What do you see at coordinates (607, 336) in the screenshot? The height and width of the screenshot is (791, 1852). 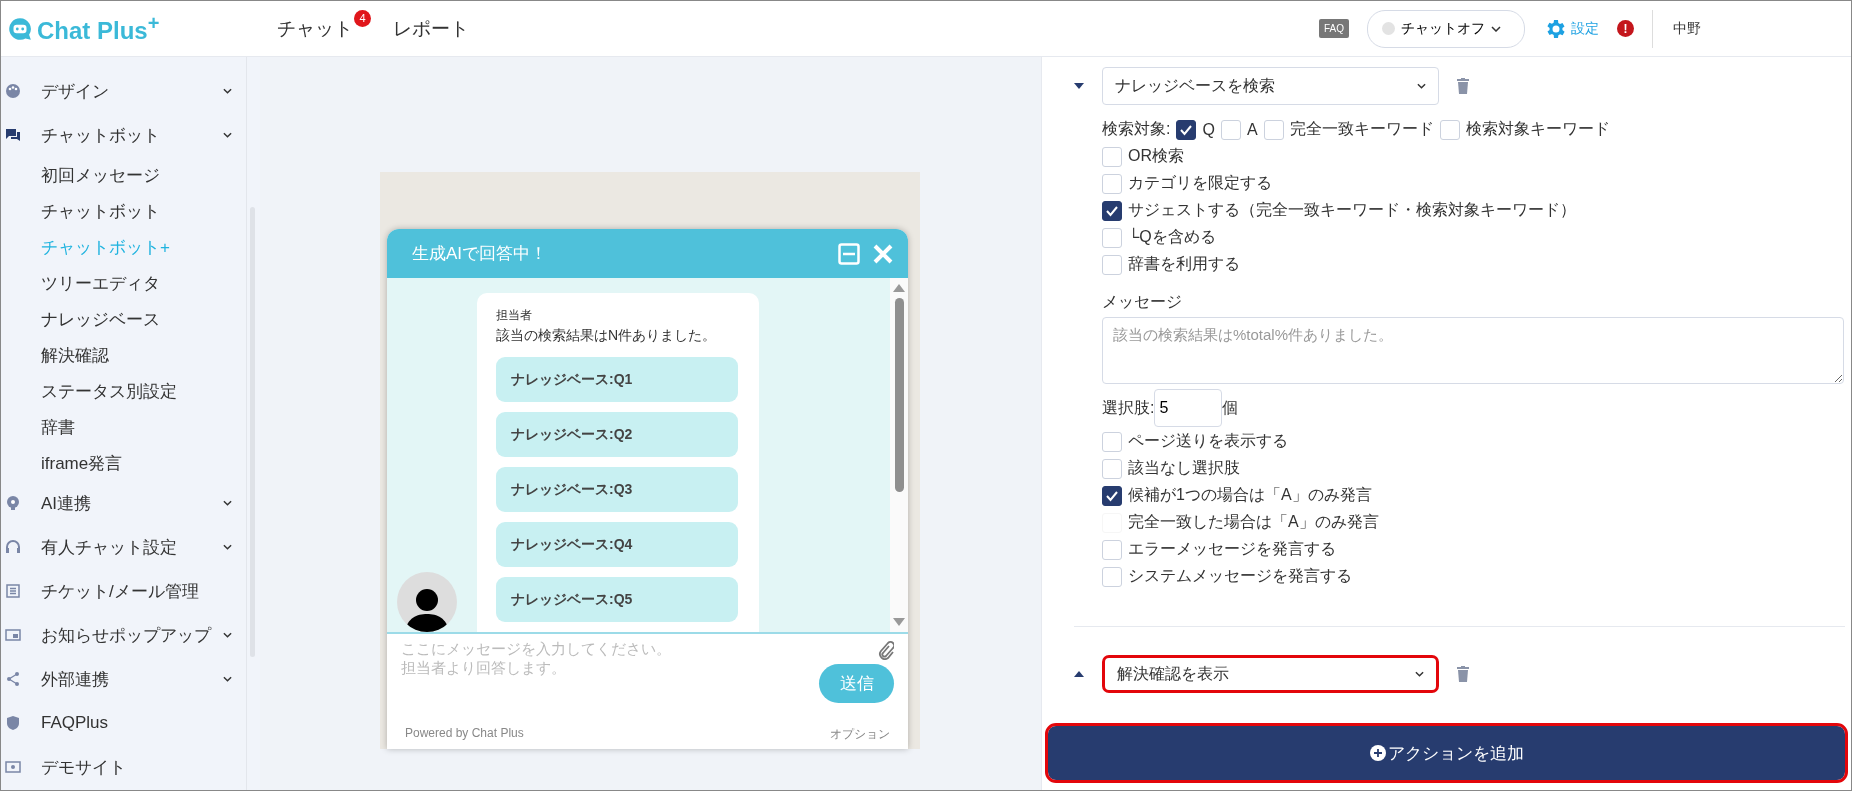 I see `message-text: 該当の検索結果はN件ありました。` at bounding box center [607, 336].